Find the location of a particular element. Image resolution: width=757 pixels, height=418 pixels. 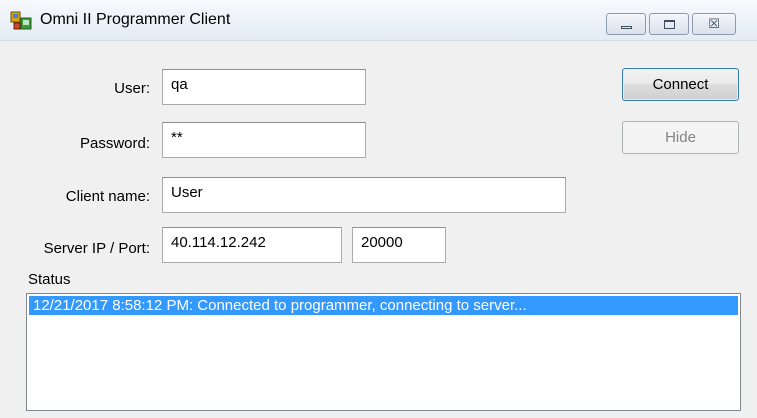

maximize-icon is located at coordinates (669, 24).